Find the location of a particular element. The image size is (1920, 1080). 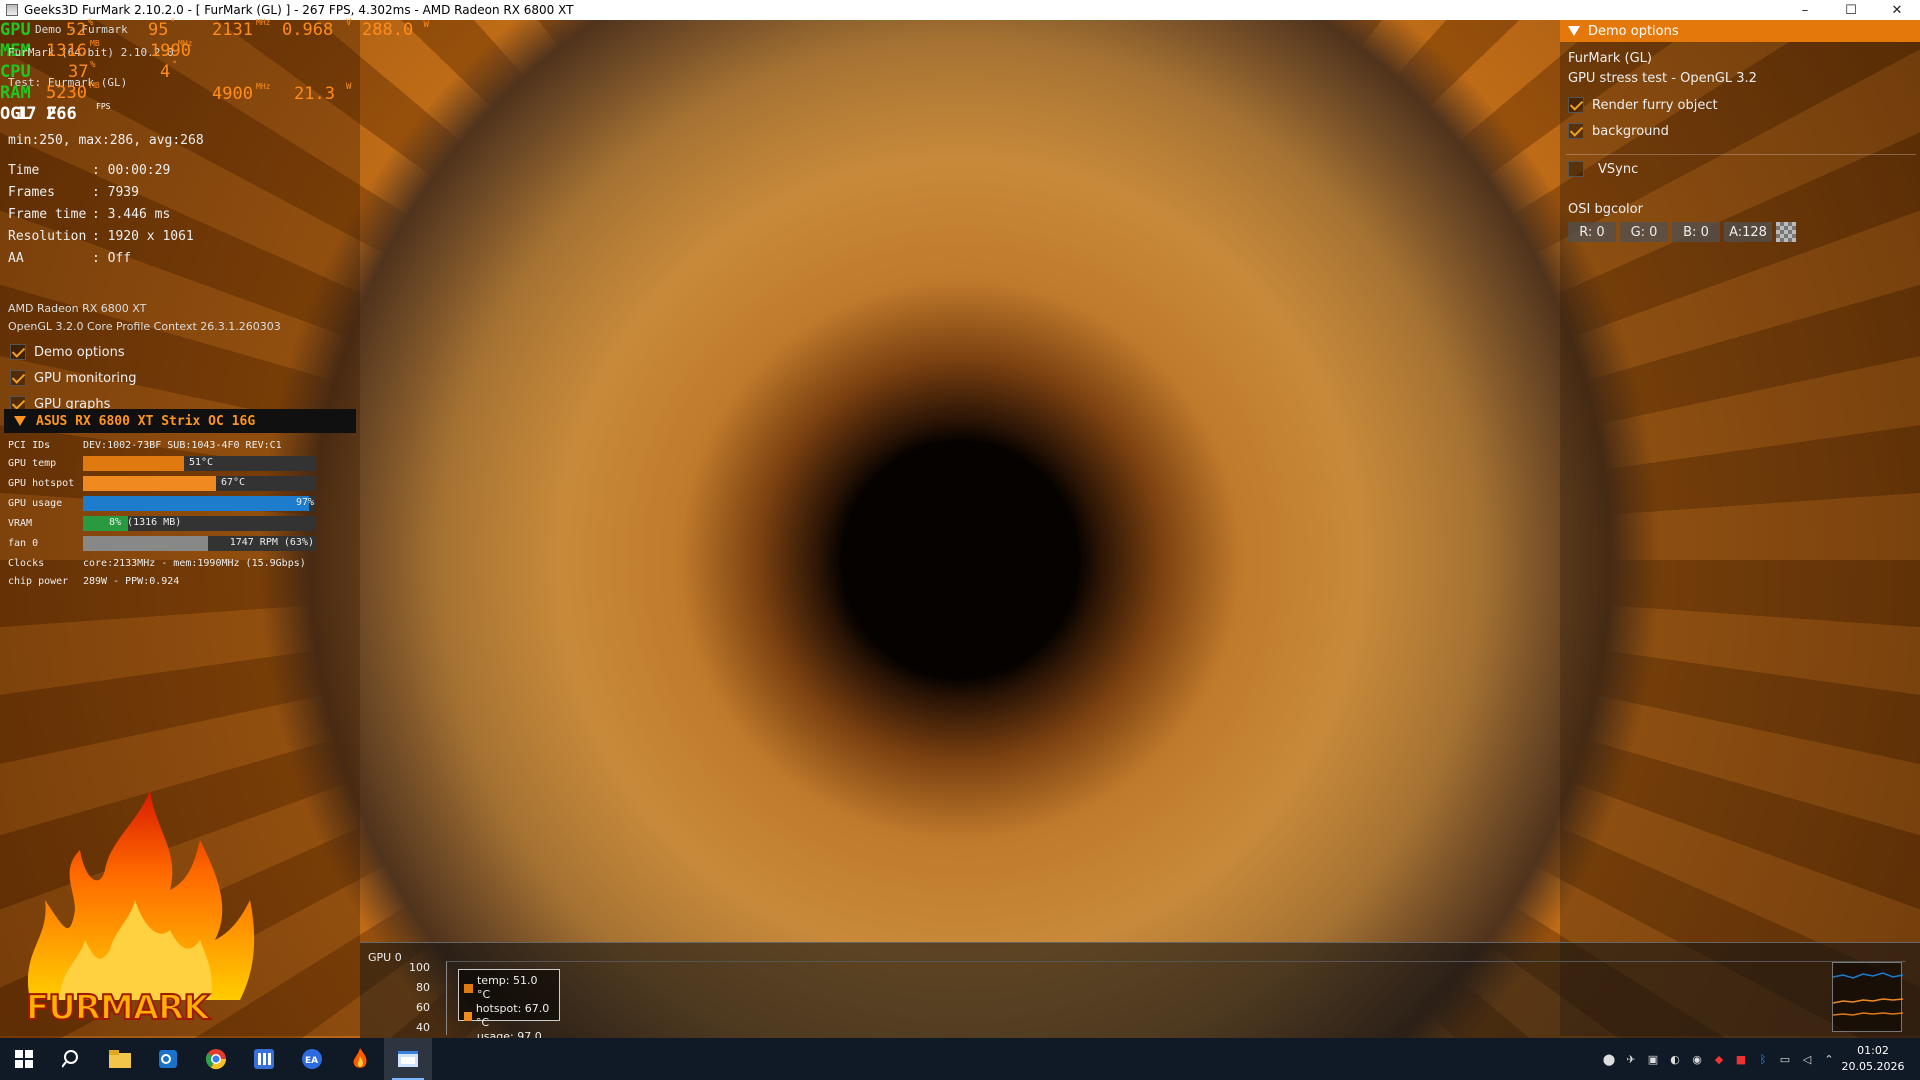

usage-bar-fill is located at coordinates (196, 503).